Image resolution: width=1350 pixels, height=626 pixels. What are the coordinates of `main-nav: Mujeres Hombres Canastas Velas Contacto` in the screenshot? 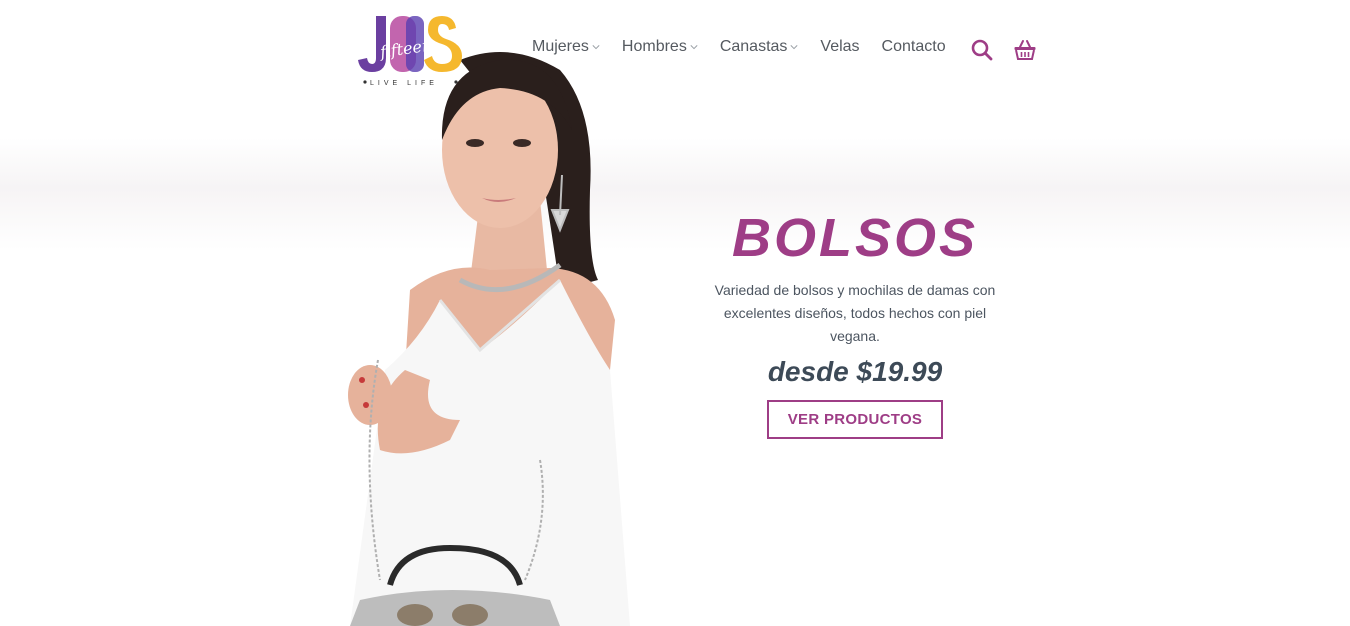 It's located at (750, 47).